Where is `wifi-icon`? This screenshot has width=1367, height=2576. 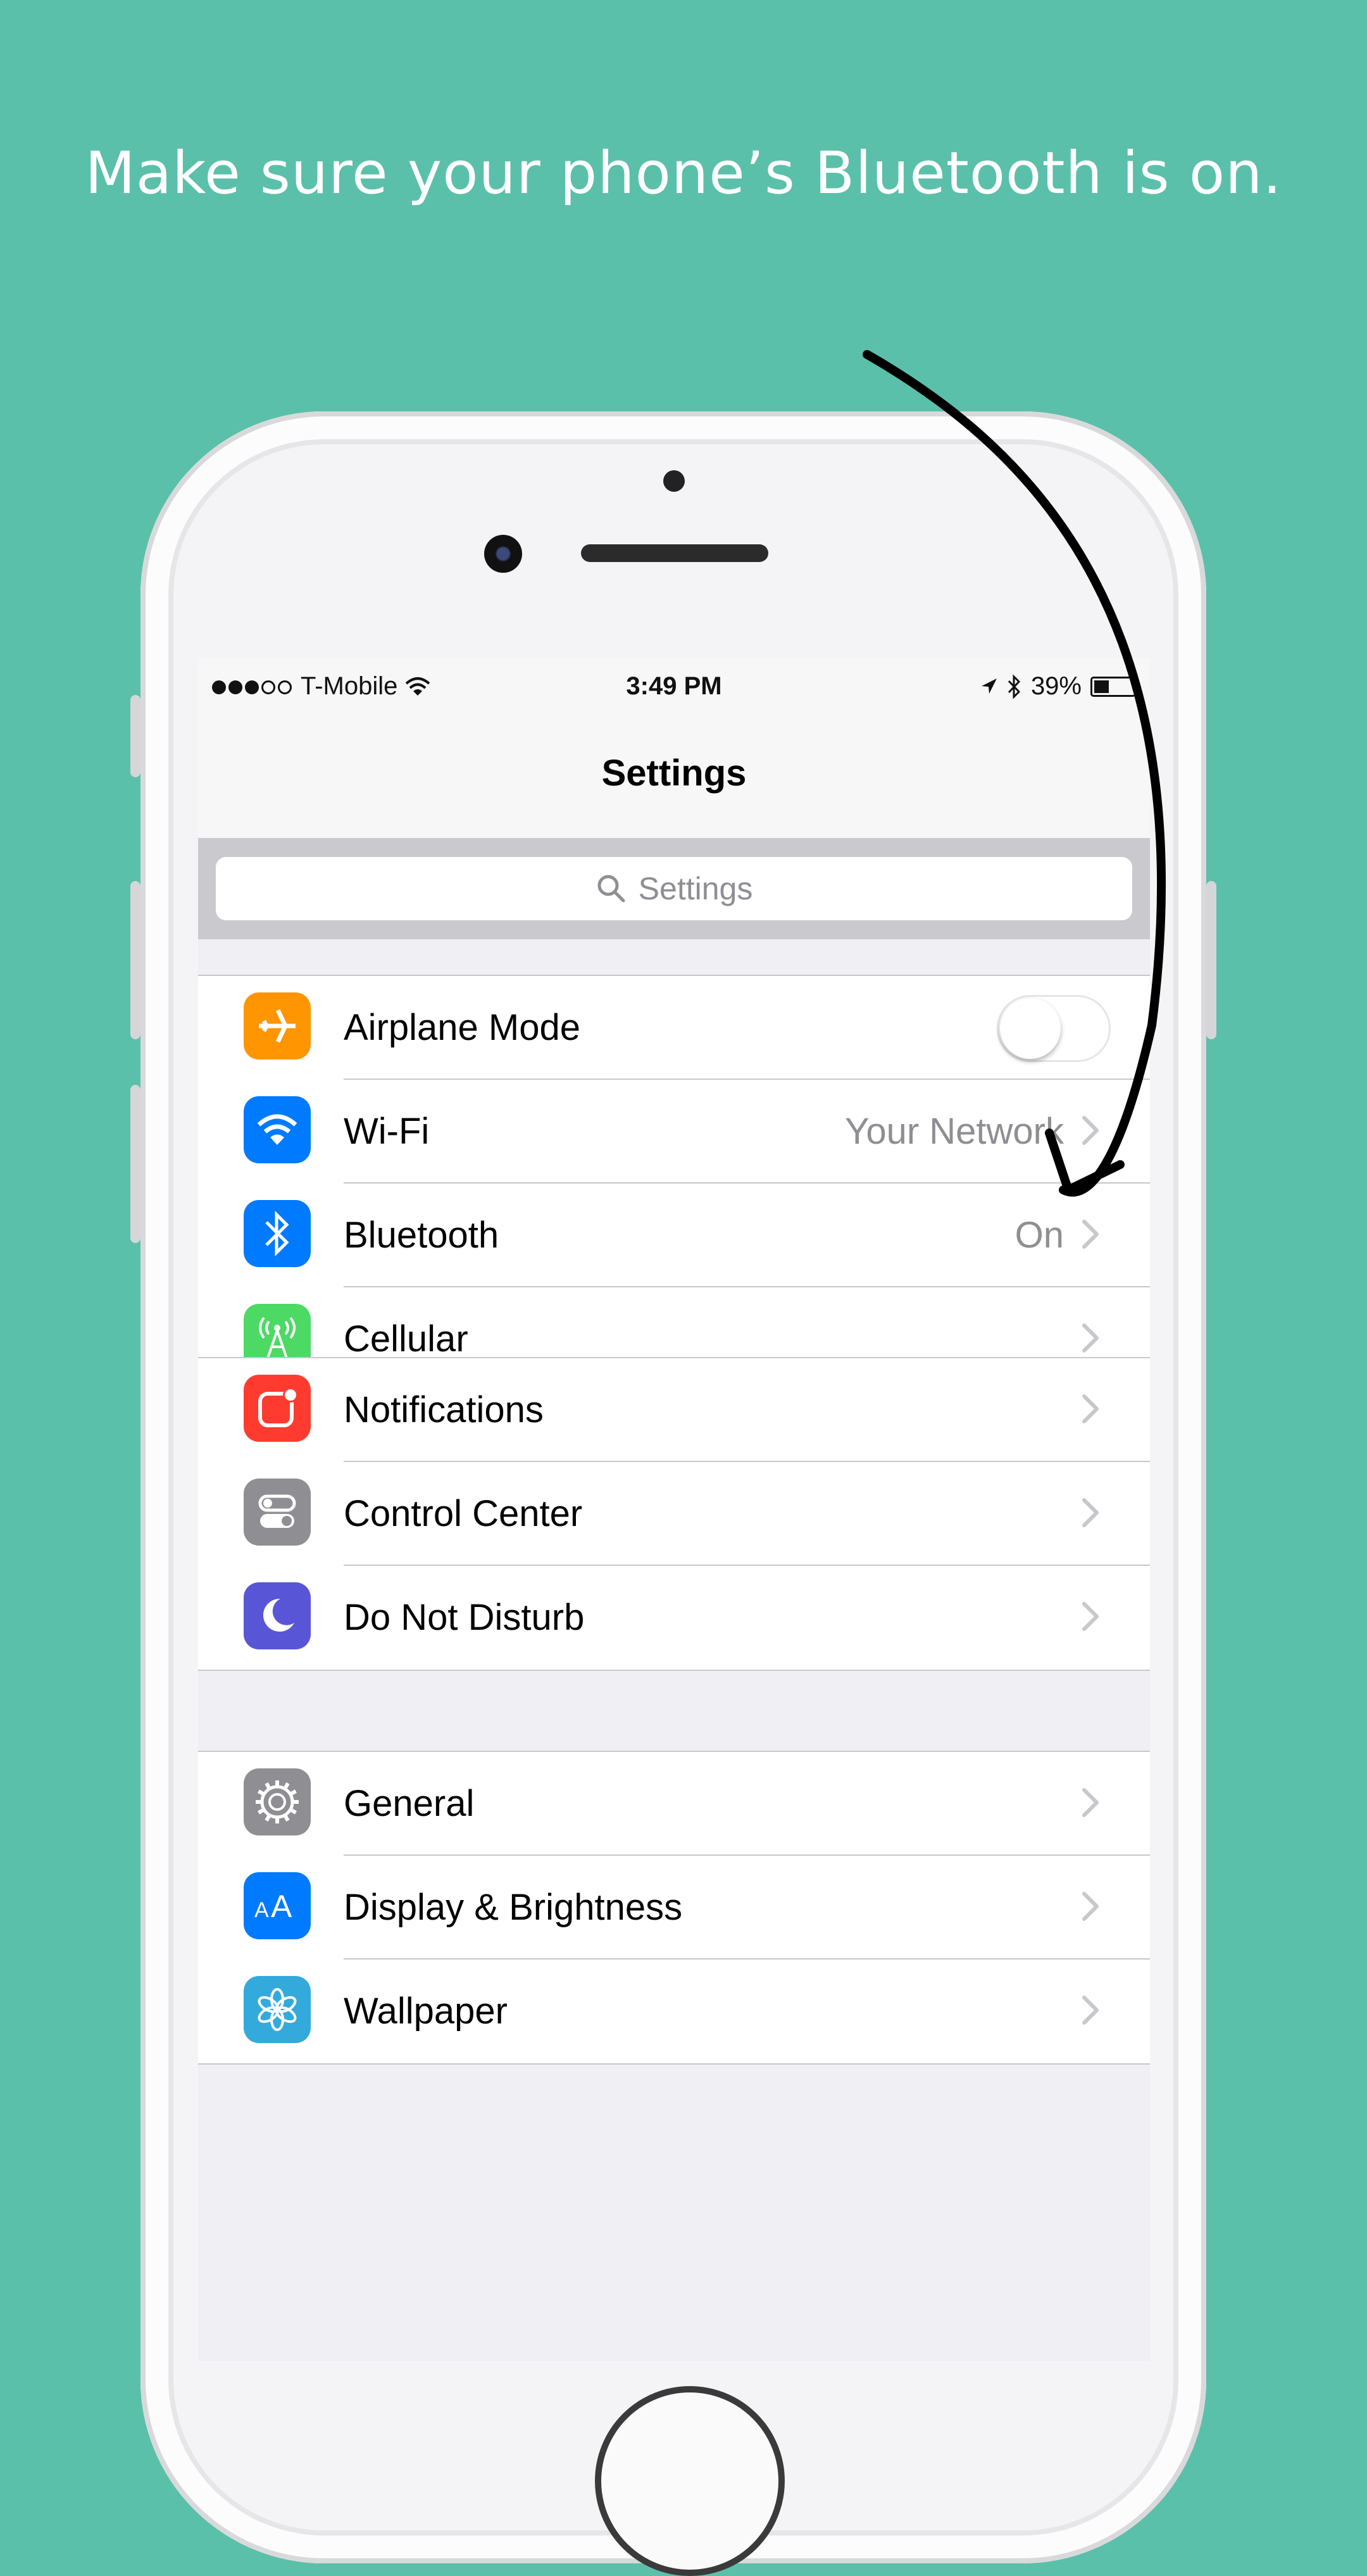
wifi-icon is located at coordinates (278, 1129).